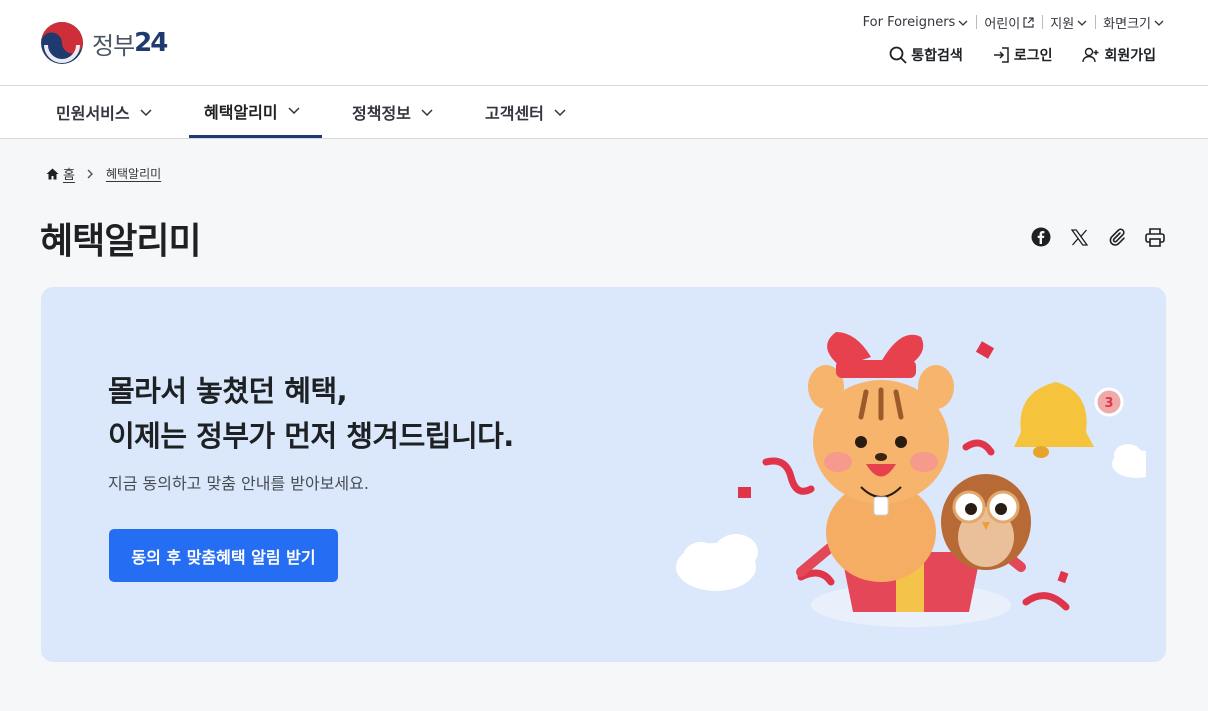 The image size is (1208, 711). Describe the element at coordinates (151, 43) in the screenshot. I see `logo-number: 24` at that location.